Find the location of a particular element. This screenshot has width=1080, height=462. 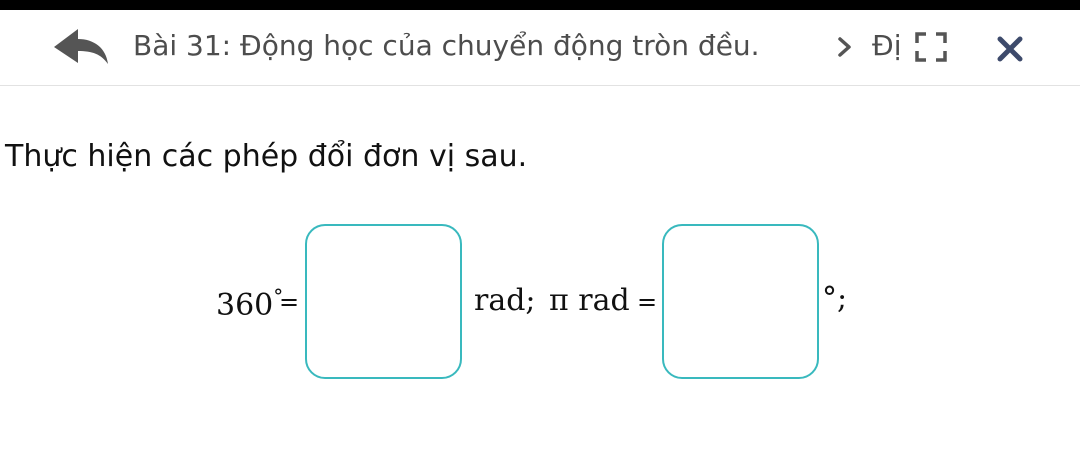

unit-rad-label: rad; is located at coordinates (505, 300).